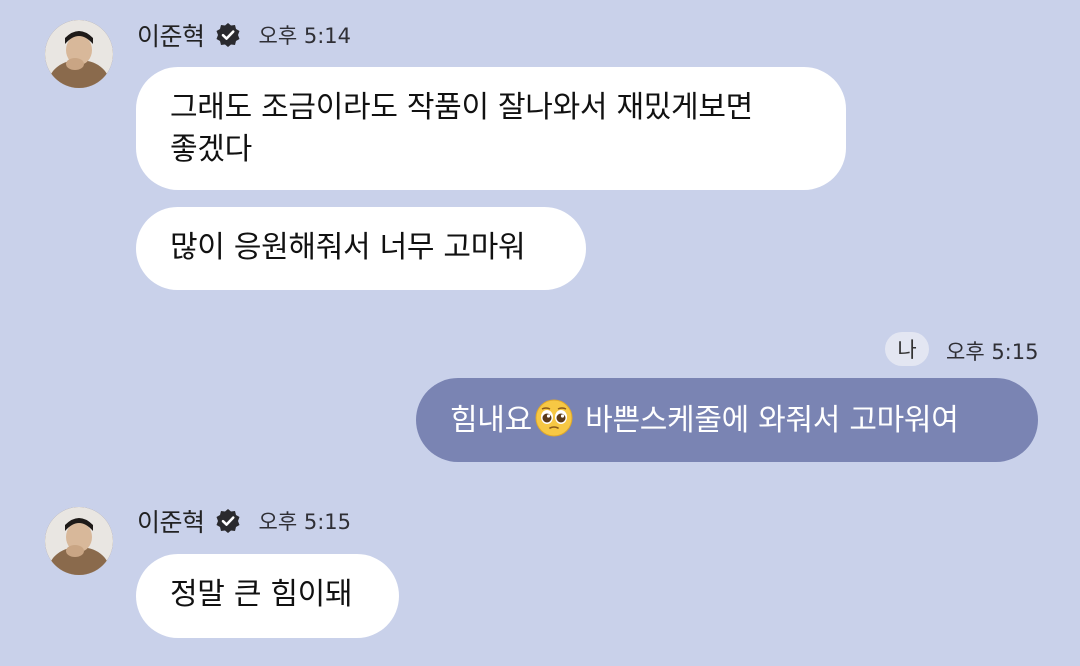 This screenshot has width=1080, height=666. I want to click on my-message-bubble: 힘내요 바쁜스케줄에 와줘서 고마워여, so click(727, 420).